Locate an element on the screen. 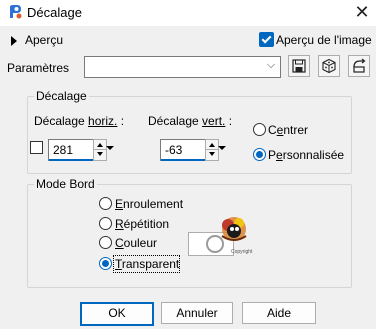 Image resolution: width=376 pixels, height=329 pixels. custom-radio is located at coordinates (259, 154).